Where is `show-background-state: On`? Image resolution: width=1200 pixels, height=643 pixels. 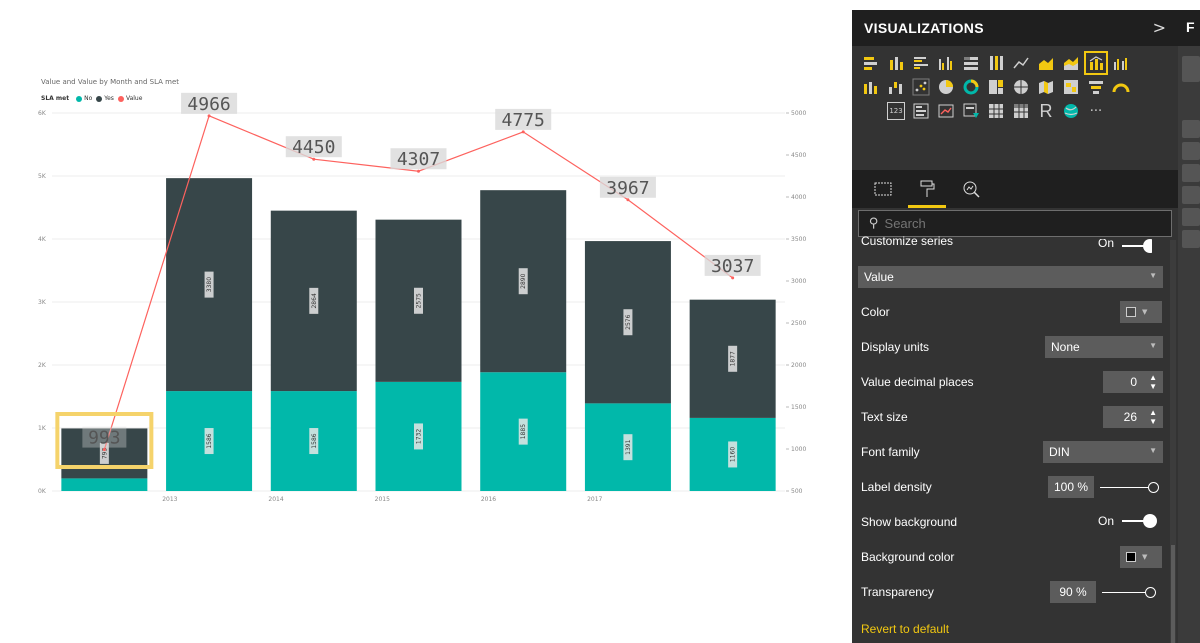 show-background-state: On is located at coordinates (1106, 521).